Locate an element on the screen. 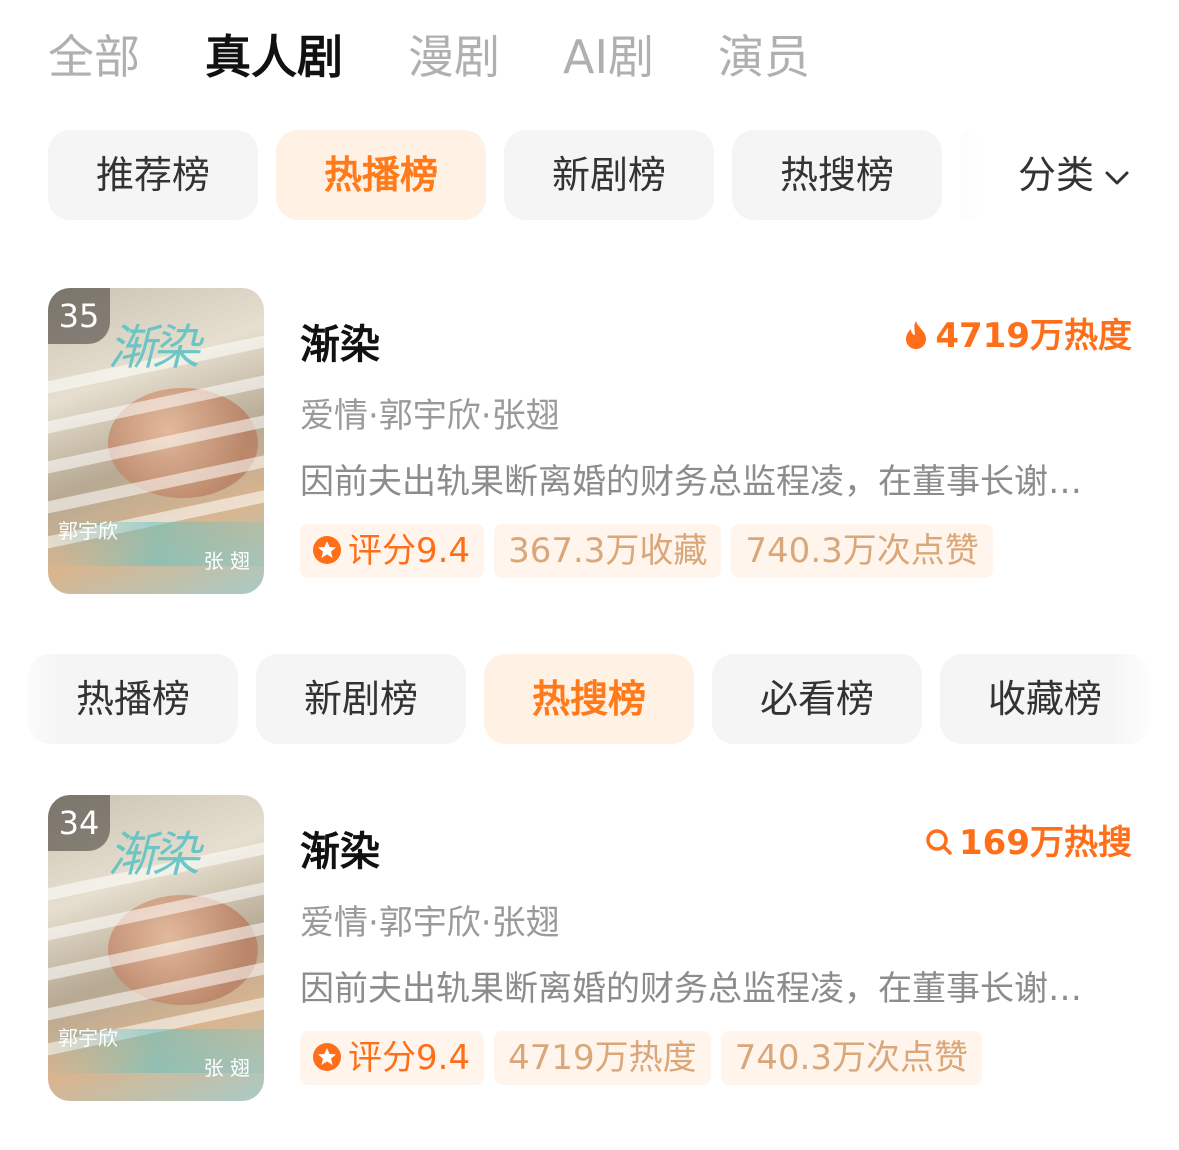  drama-tags: 评分9.4 367.3万收藏 740.3万次点赞 is located at coordinates (651, 551).